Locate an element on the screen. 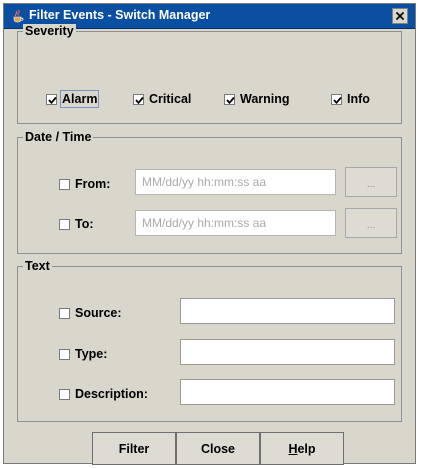 The width and height of the screenshot is (421, 468). java-cup-icon is located at coordinates (18, 16).